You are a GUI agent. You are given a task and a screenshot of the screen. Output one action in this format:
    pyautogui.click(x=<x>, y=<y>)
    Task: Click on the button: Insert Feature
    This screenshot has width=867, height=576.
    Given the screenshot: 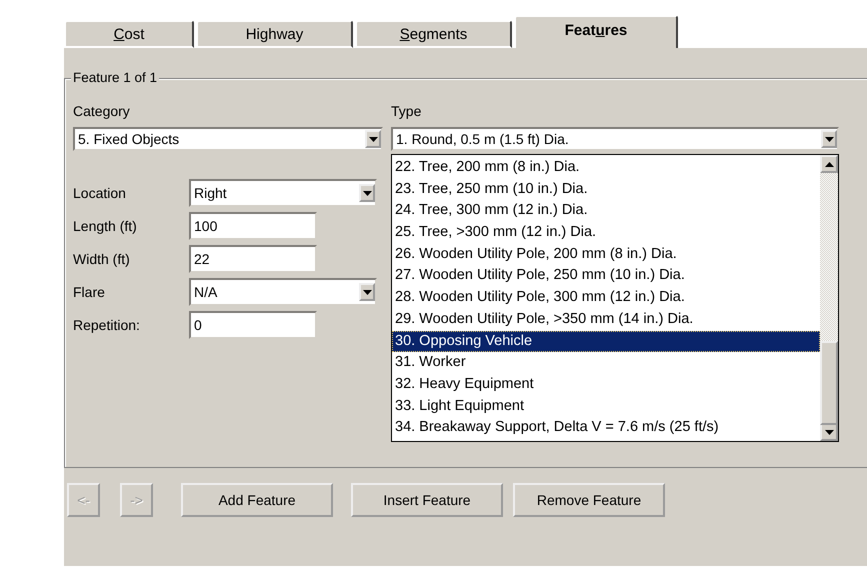 What is the action you would take?
    pyautogui.click(x=427, y=500)
    